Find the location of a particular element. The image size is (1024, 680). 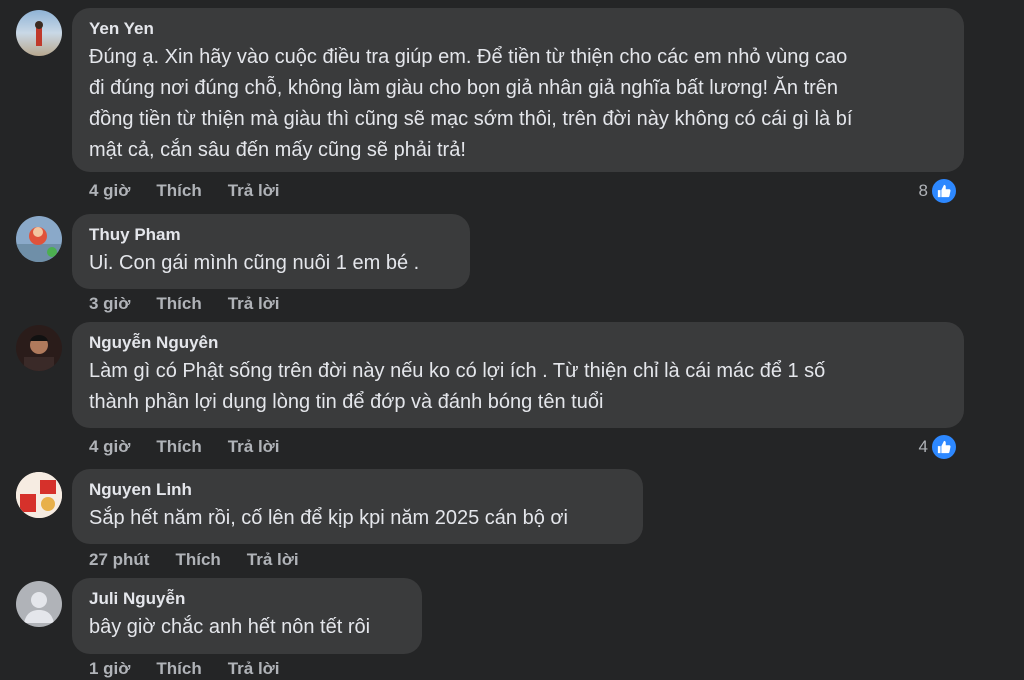

comment-author: Thuy Pham is located at coordinates (271, 235).